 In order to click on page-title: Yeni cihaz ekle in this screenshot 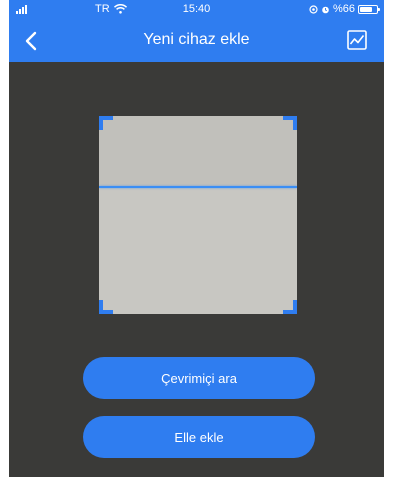, I will do `click(196, 39)`.